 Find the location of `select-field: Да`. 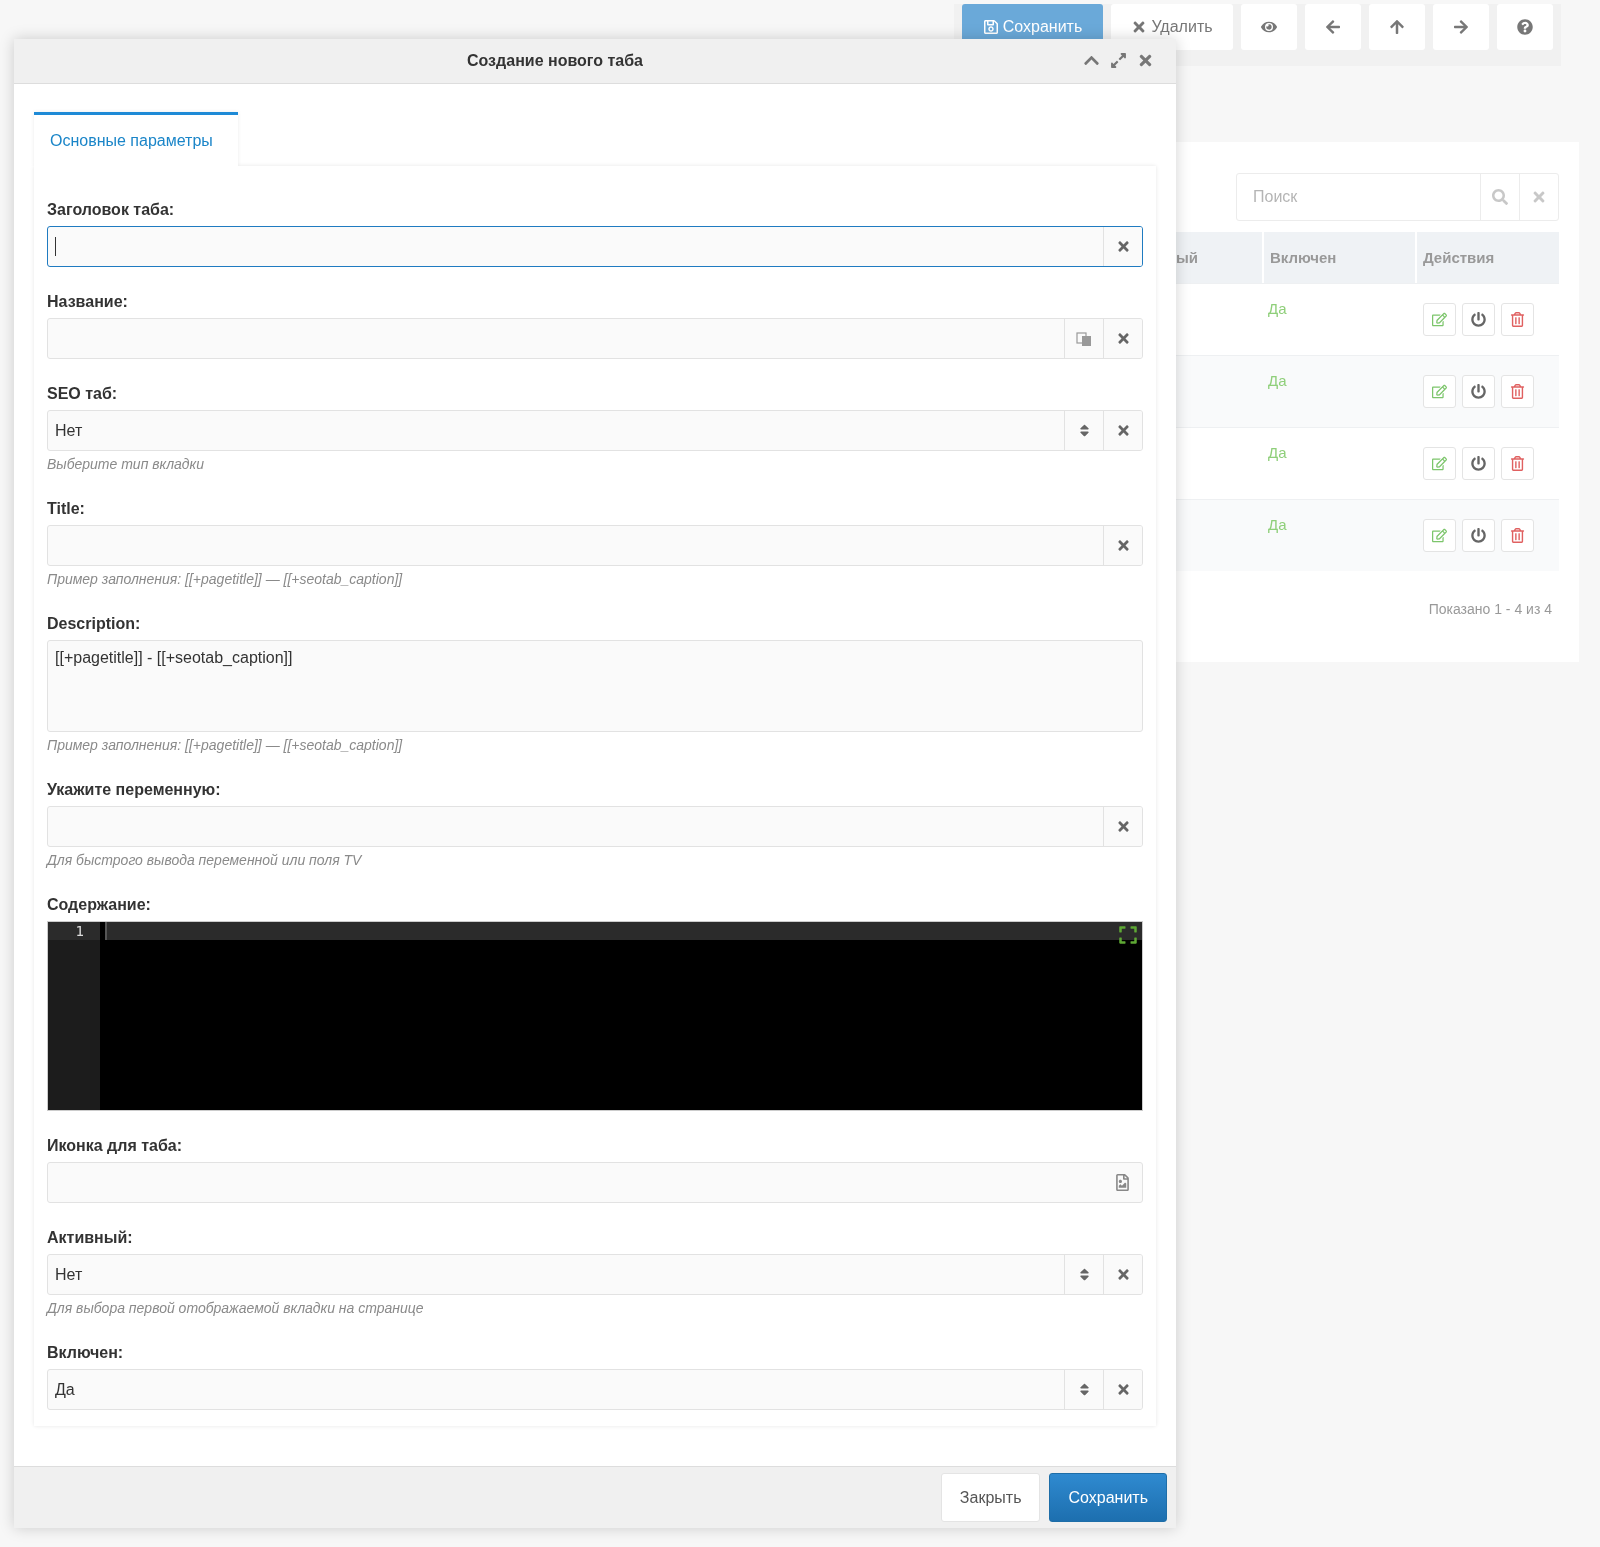

select-field: Да is located at coordinates (595, 1389).